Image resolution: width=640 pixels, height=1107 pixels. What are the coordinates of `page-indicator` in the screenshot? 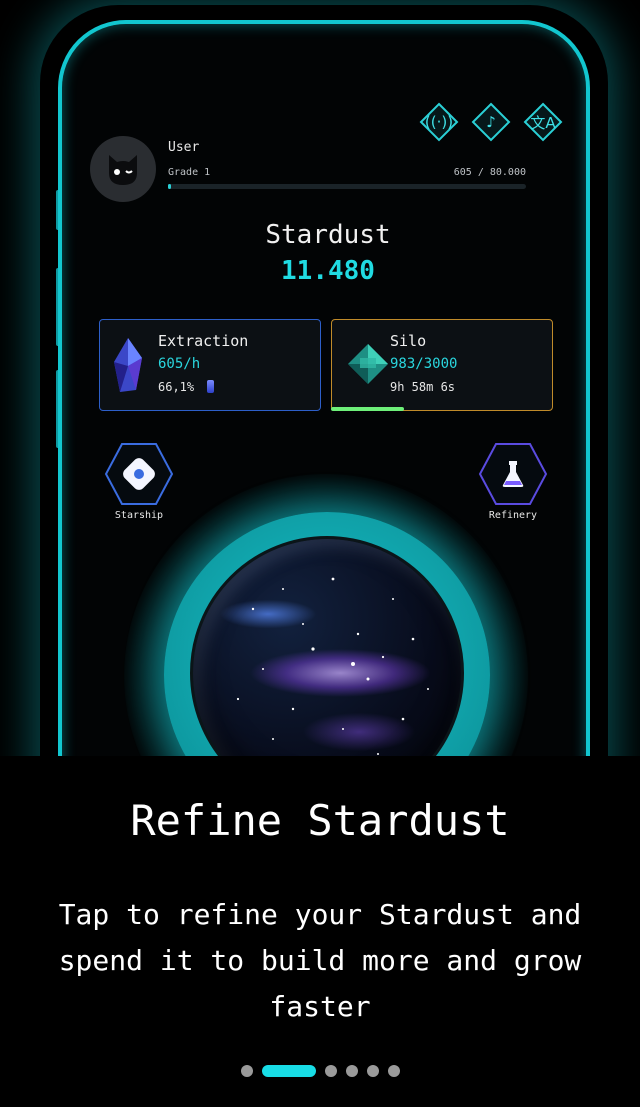 It's located at (320, 1071).